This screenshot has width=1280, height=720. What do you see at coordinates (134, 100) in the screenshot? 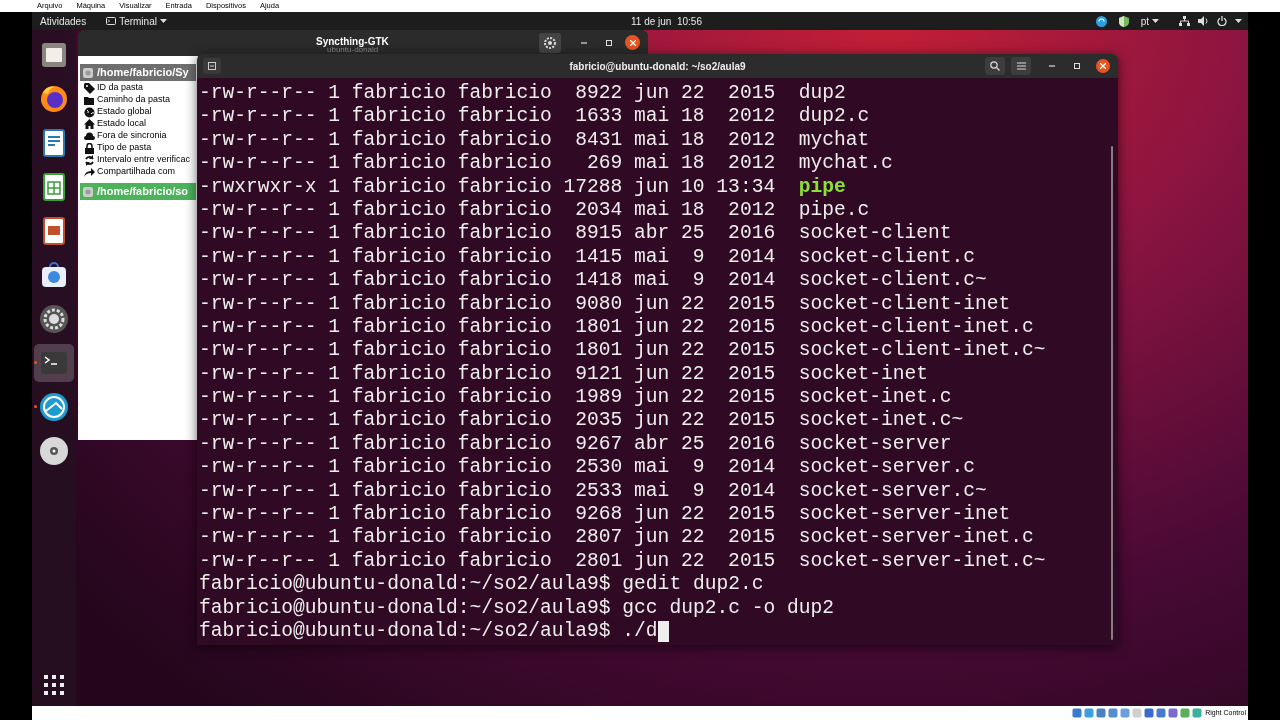
I see `detail-label: Caminho da pasta` at bounding box center [134, 100].